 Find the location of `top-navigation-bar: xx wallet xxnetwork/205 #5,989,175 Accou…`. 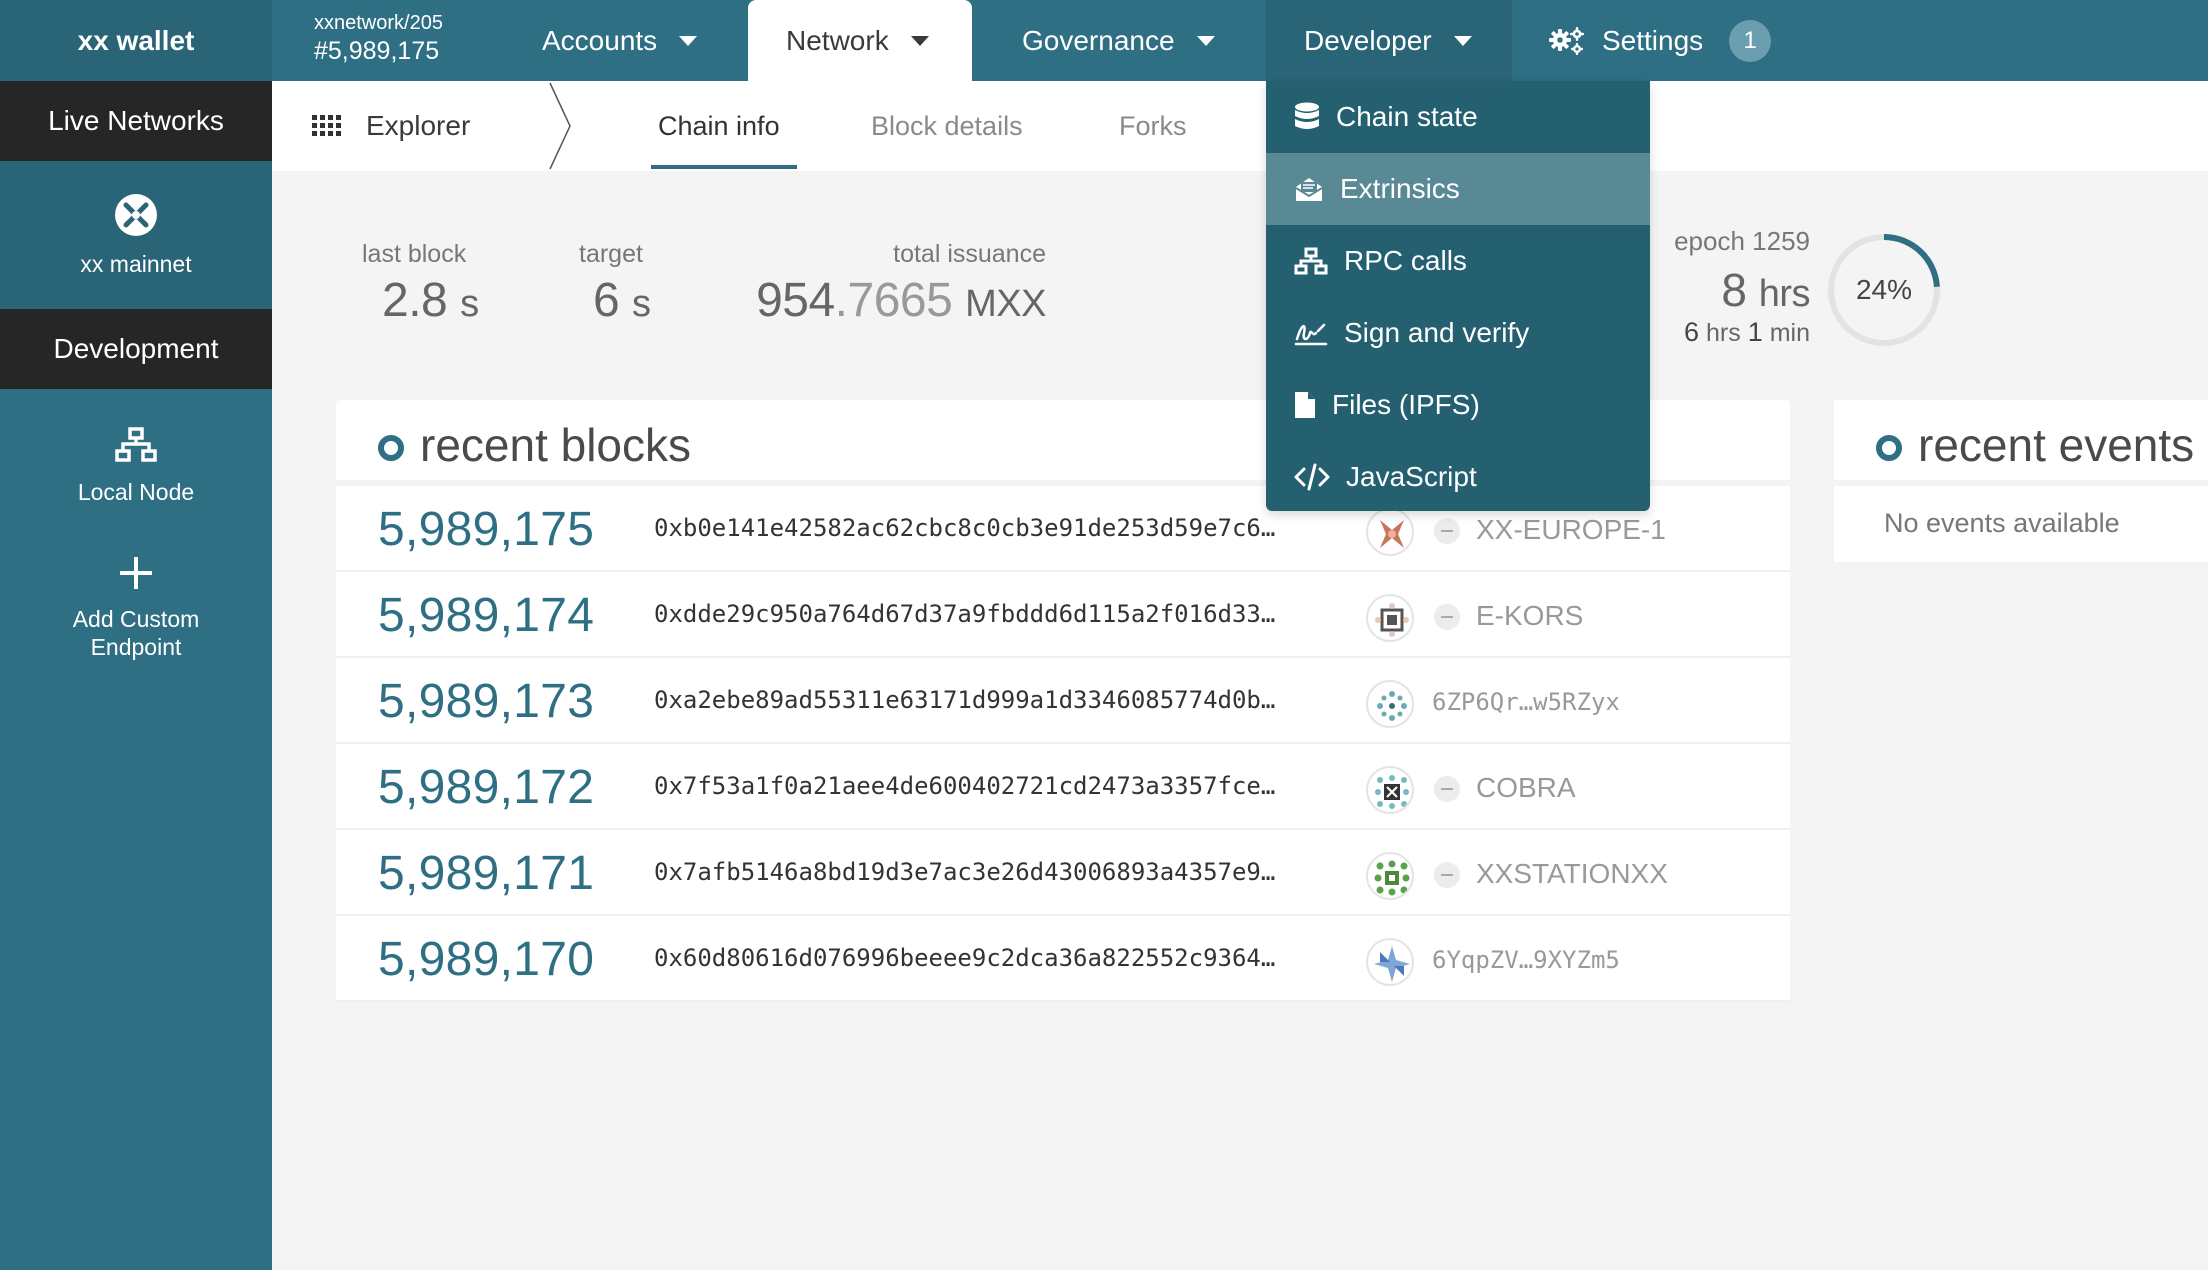

top-navigation-bar: xx wallet xxnetwork/205 #5,989,175 Accou… is located at coordinates (1104, 40).